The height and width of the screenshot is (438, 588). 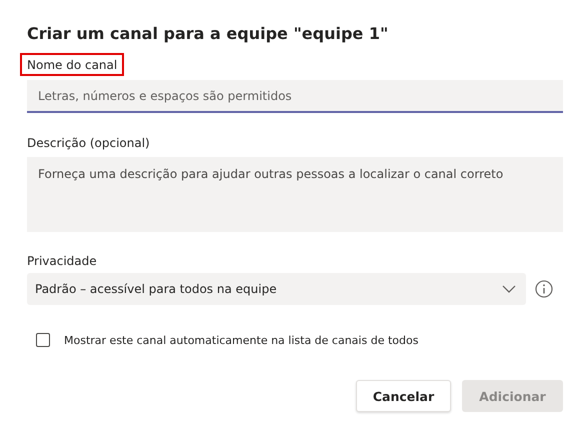 I want to click on field-label: Descrição (opcional), so click(x=88, y=143).